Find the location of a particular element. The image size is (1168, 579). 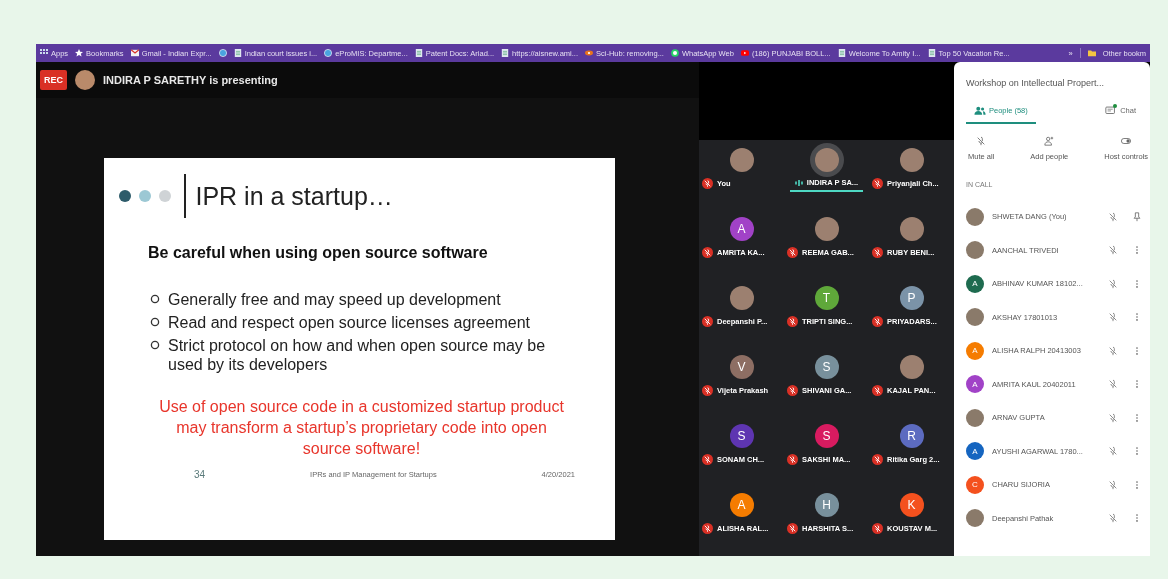

bullet-text: Strict protocol on how and when open source may be used by its developers is located at coordinates (357, 355).